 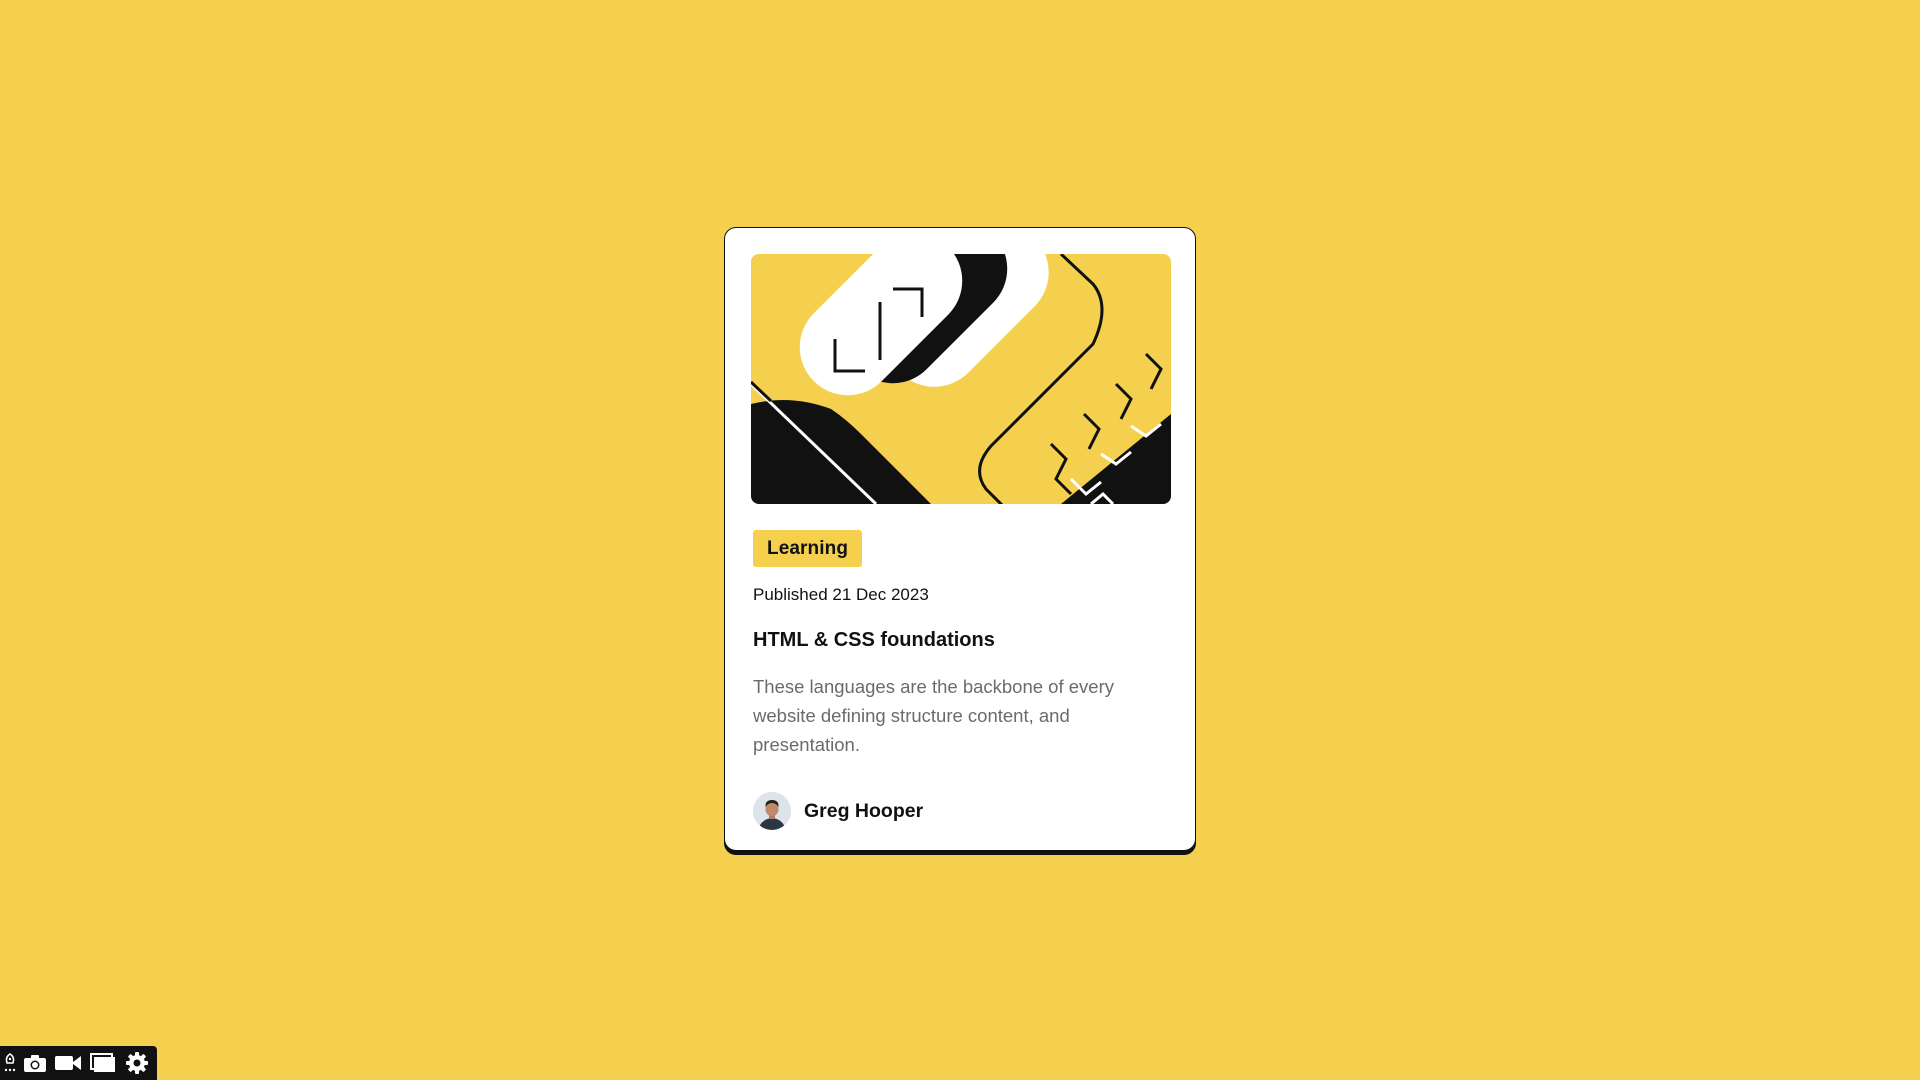 I want to click on record-video-button, so click(x=68, y=1063).